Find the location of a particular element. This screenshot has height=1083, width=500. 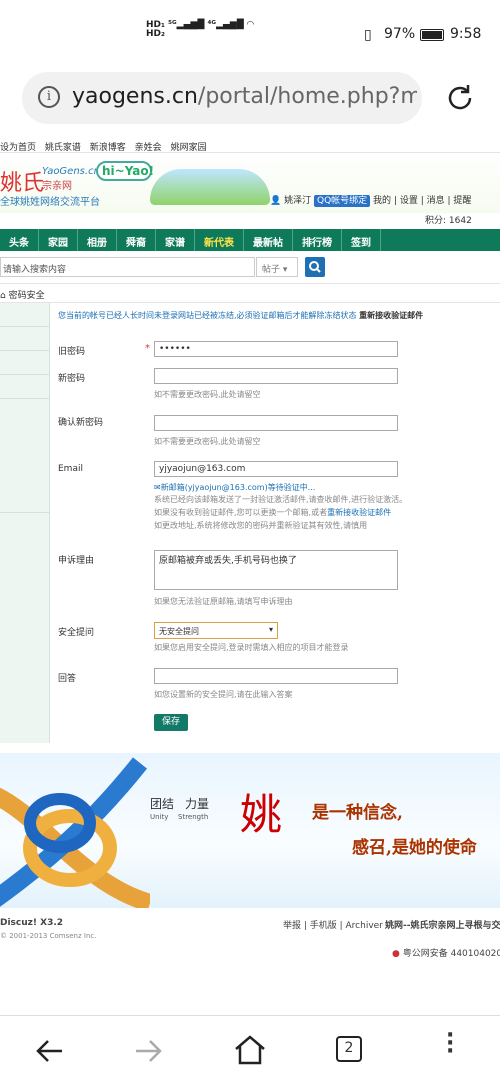

back-icon is located at coordinates (49, 1051).